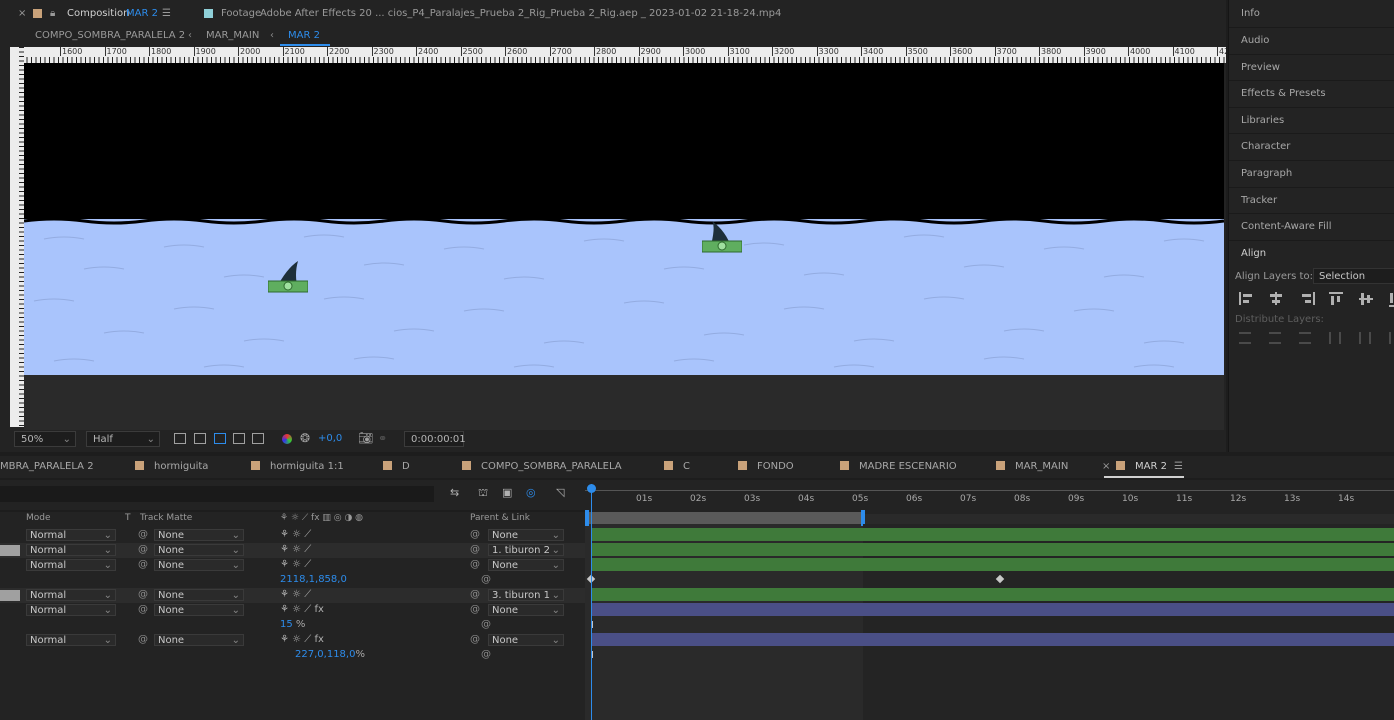 The width and height of the screenshot is (1394, 720). I want to click on playhead-line, so click(591, 602).